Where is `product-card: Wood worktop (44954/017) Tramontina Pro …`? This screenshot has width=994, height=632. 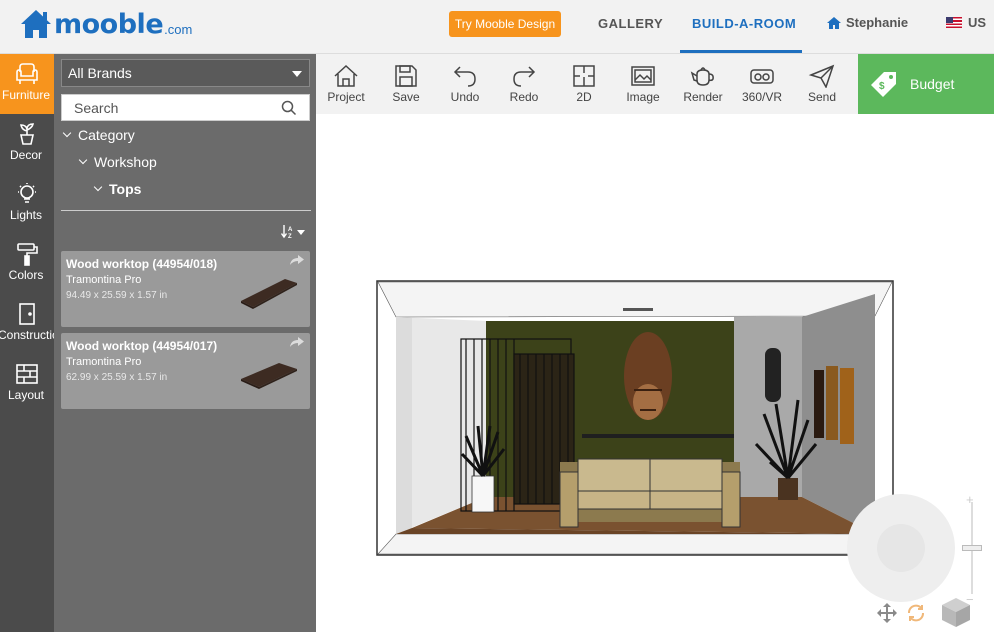 product-card: Wood worktop (44954/017) Tramontina Pro … is located at coordinates (185, 371).